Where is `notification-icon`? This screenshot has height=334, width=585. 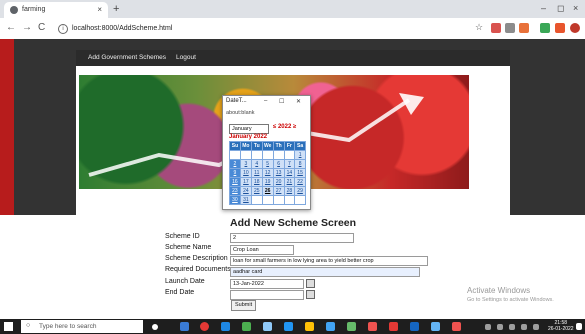 notification-icon is located at coordinates (579, 326).